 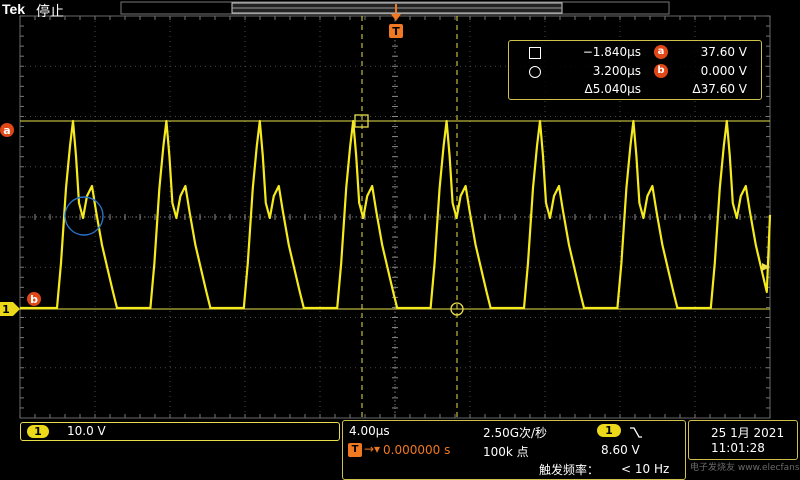 What do you see at coordinates (50, 12) in the screenshot?
I see `acquisition-status: 停止` at bounding box center [50, 12].